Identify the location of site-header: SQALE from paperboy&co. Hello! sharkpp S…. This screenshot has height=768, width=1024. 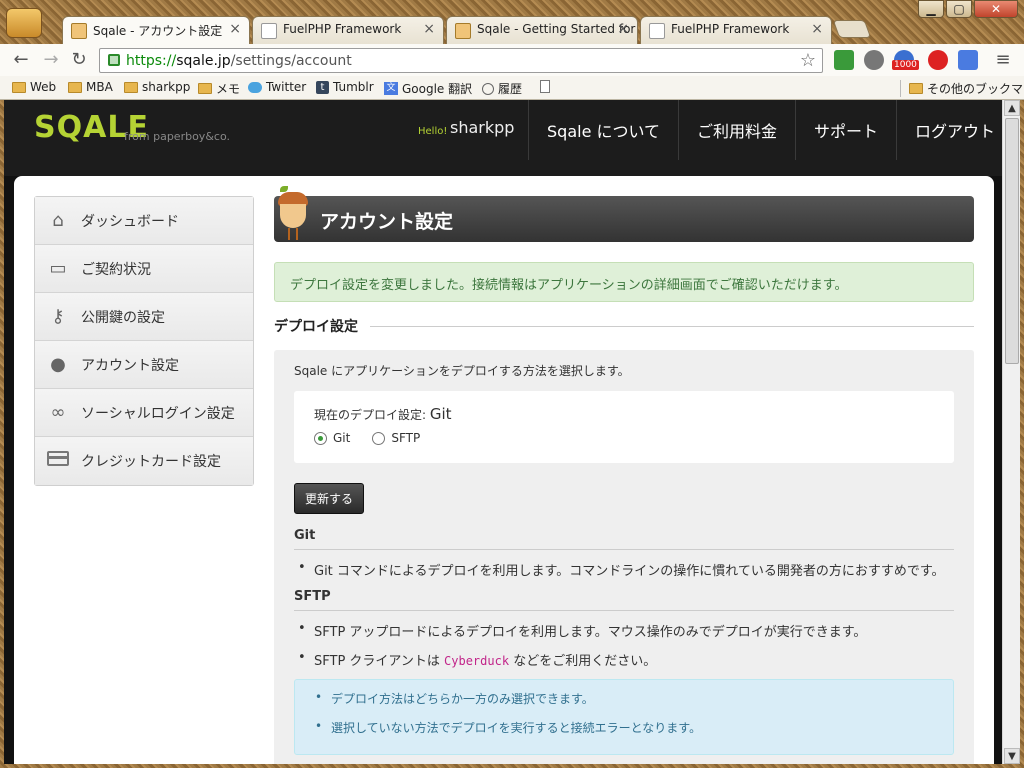
(503, 138).